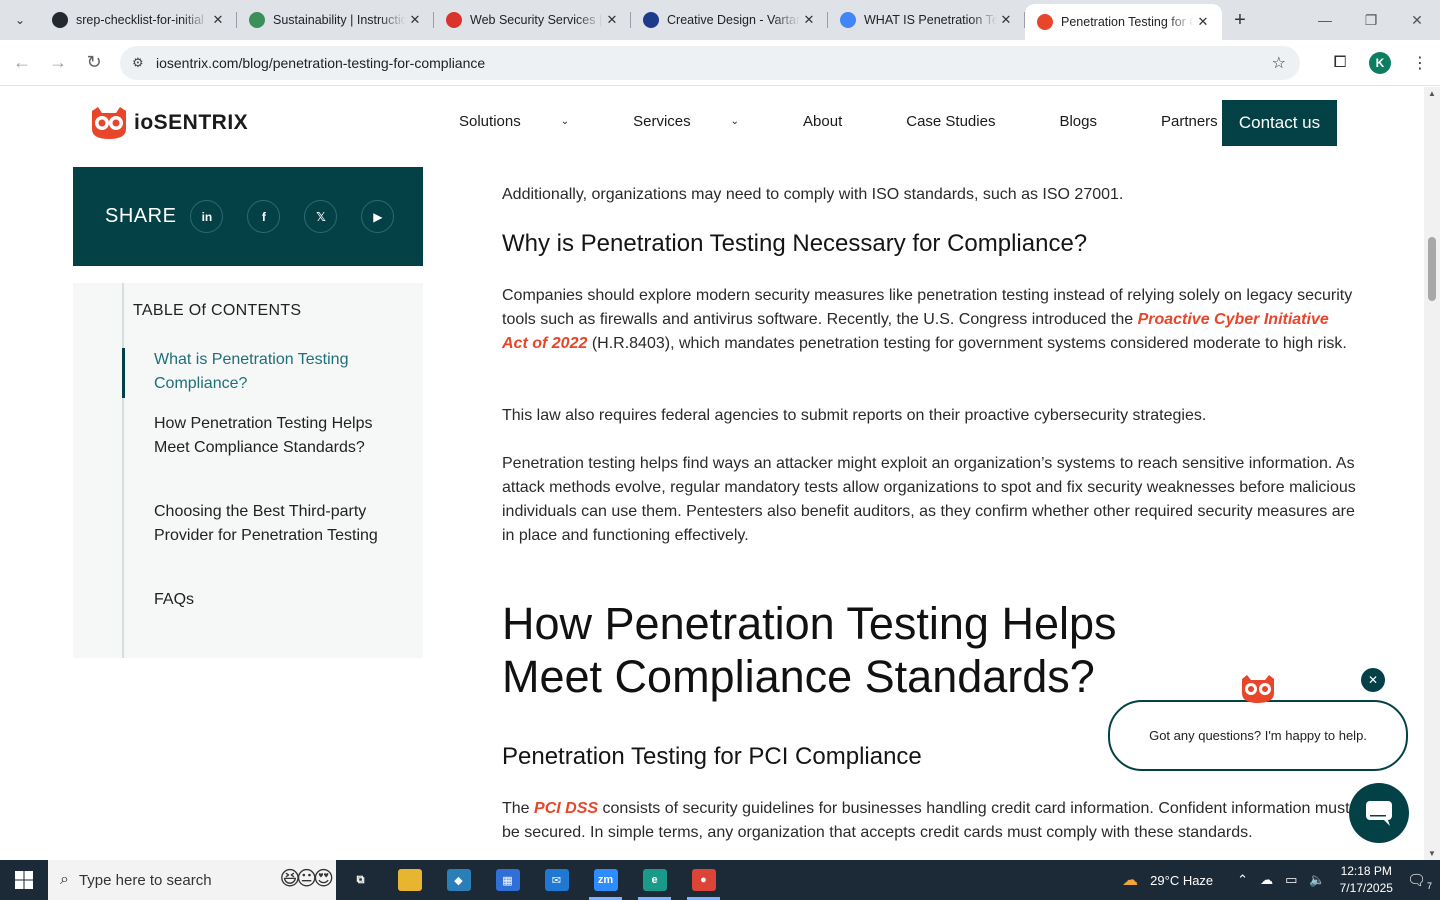 The image size is (1440, 900). What do you see at coordinates (1266, 880) in the screenshot?
I see `onedrive-icon: ☁` at bounding box center [1266, 880].